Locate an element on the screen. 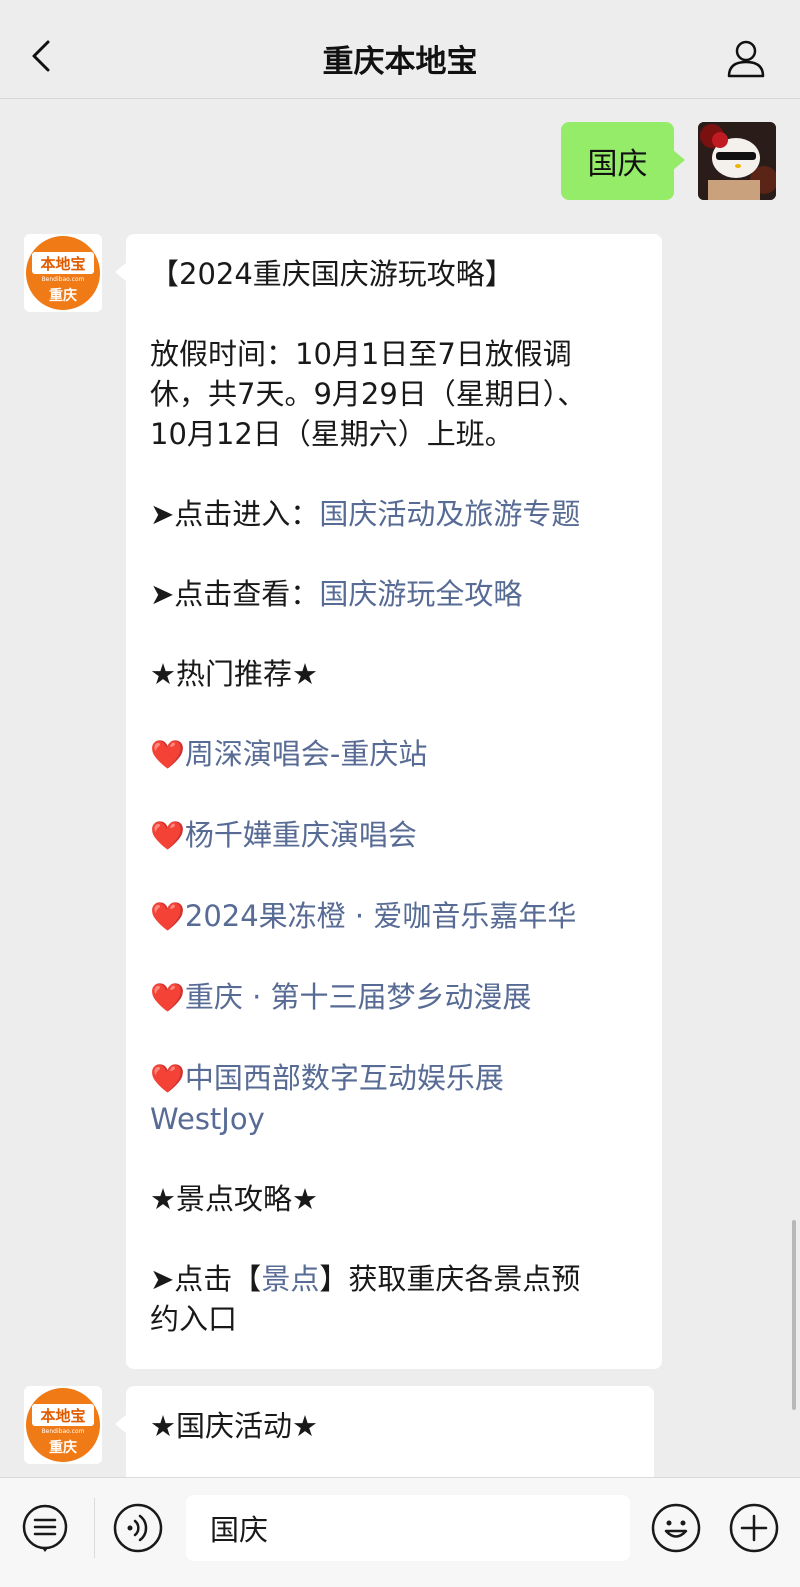  divider is located at coordinates (94, 1528).